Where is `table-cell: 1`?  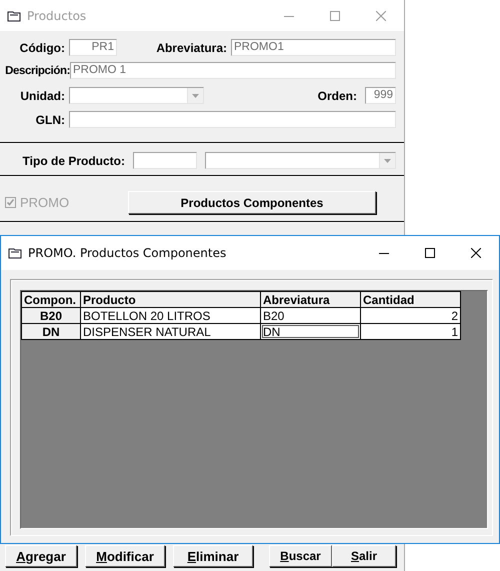 table-cell: 1 is located at coordinates (410, 332).